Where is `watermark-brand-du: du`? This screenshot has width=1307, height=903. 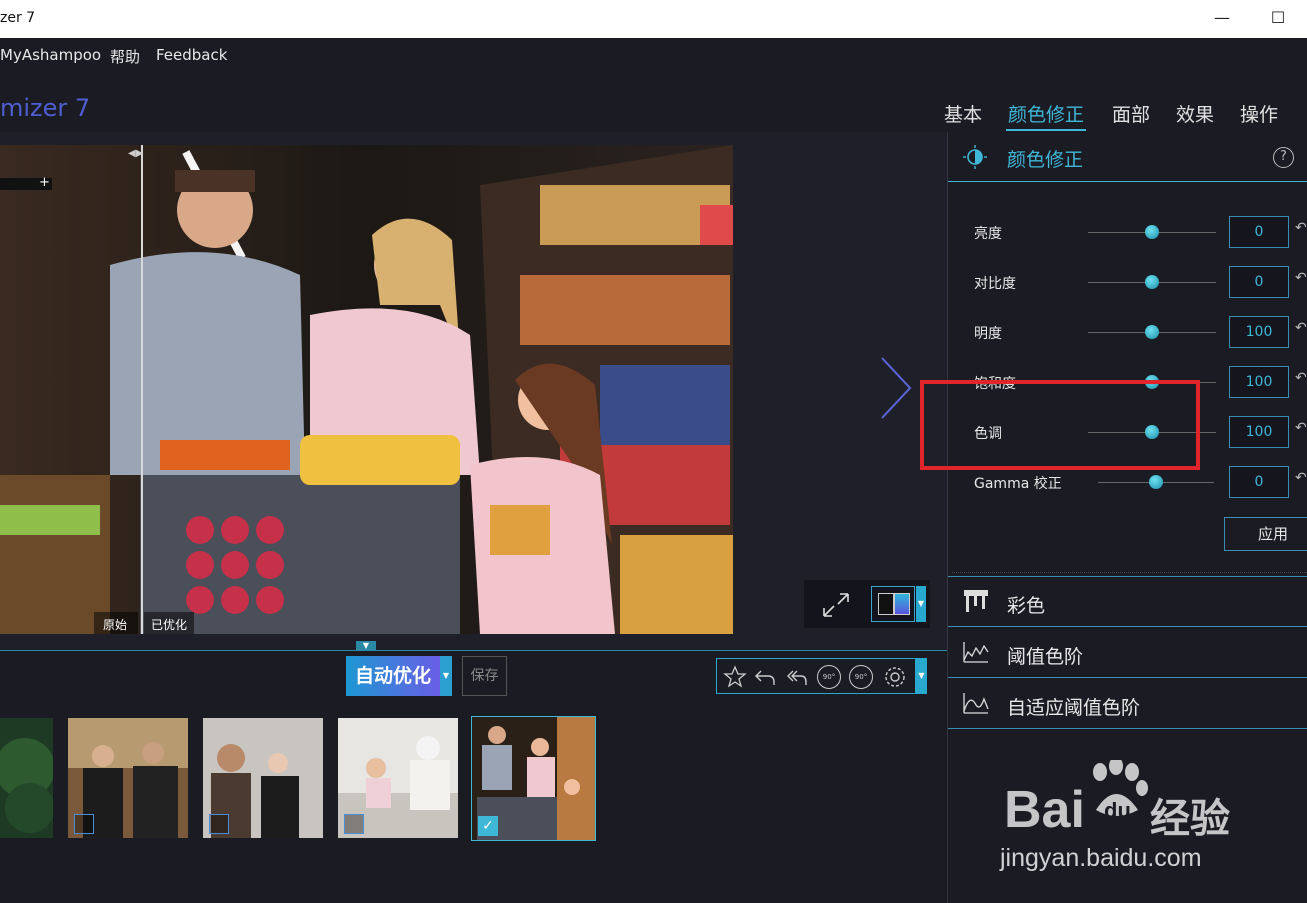
watermark-brand-du: du is located at coordinates (1117, 810).